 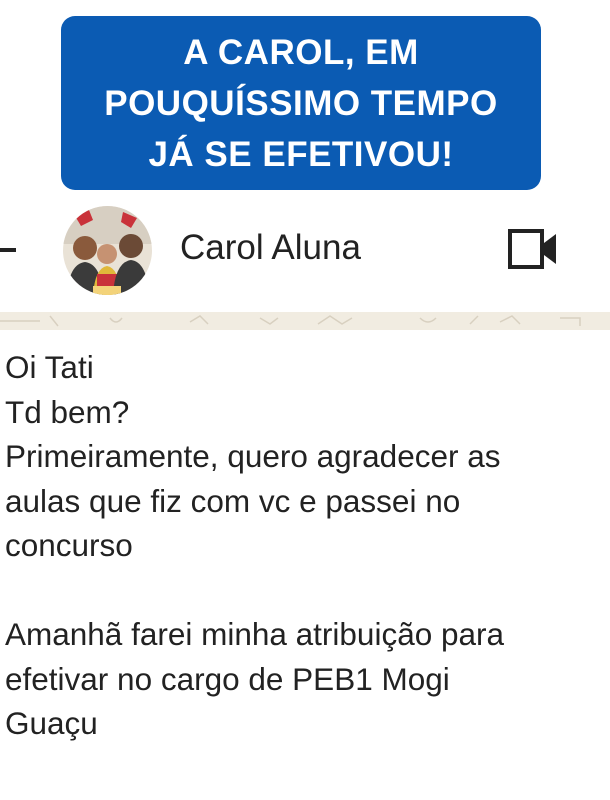 What do you see at coordinates (51, 723) in the screenshot?
I see `message-line: Guaçu` at bounding box center [51, 723].